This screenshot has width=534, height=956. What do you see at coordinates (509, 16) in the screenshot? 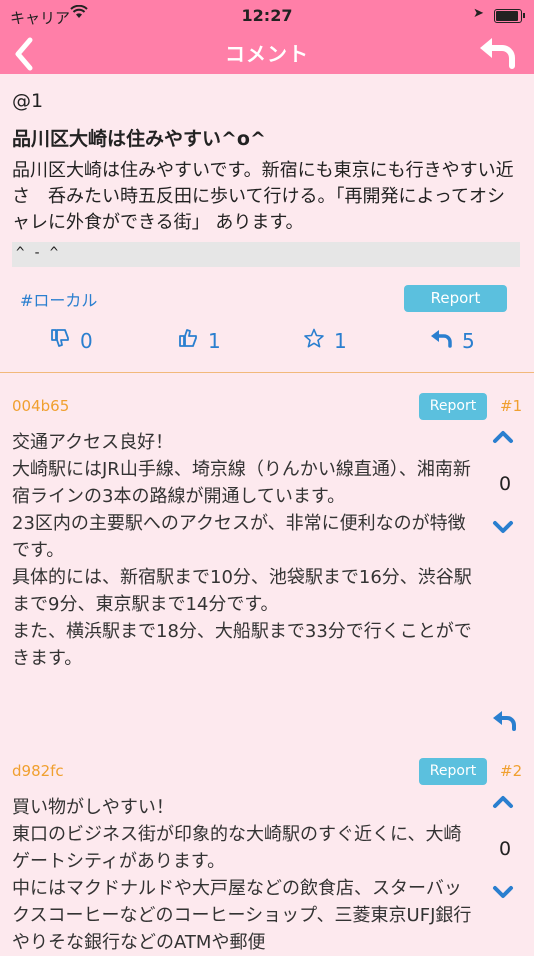
I see `battery-icon` at bounding box center [509, 16].